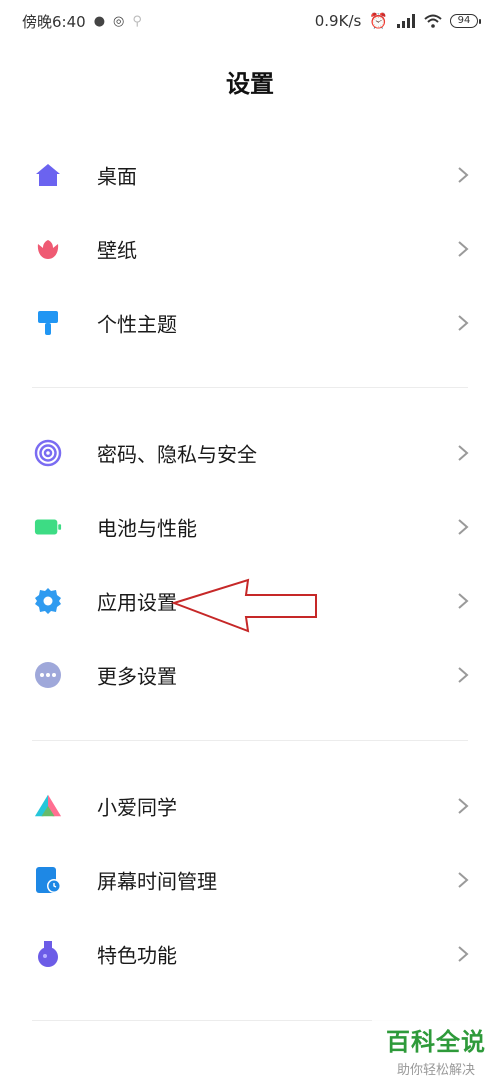 This screenshot has height=1084, width=500. What do you see at coordinates (48, 323) in the screenshot?
I see `paintbrush-icon` at bounding box center [48, 323].